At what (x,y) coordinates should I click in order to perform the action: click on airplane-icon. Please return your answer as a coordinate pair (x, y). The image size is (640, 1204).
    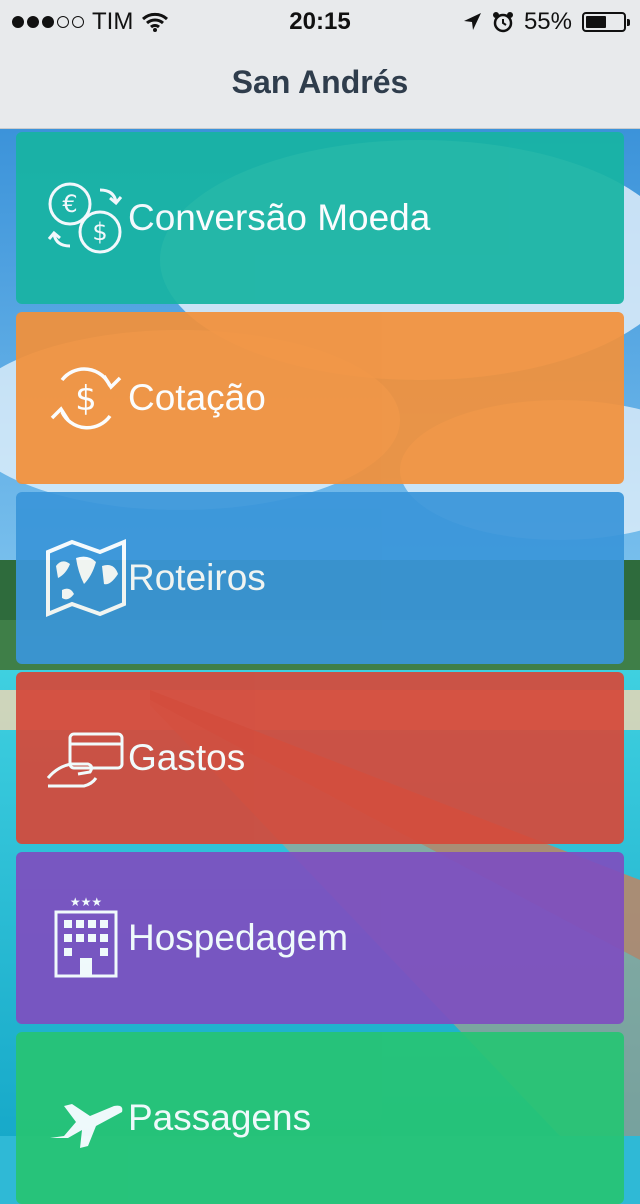
    Looking at the image, I should click on (86, 1126).